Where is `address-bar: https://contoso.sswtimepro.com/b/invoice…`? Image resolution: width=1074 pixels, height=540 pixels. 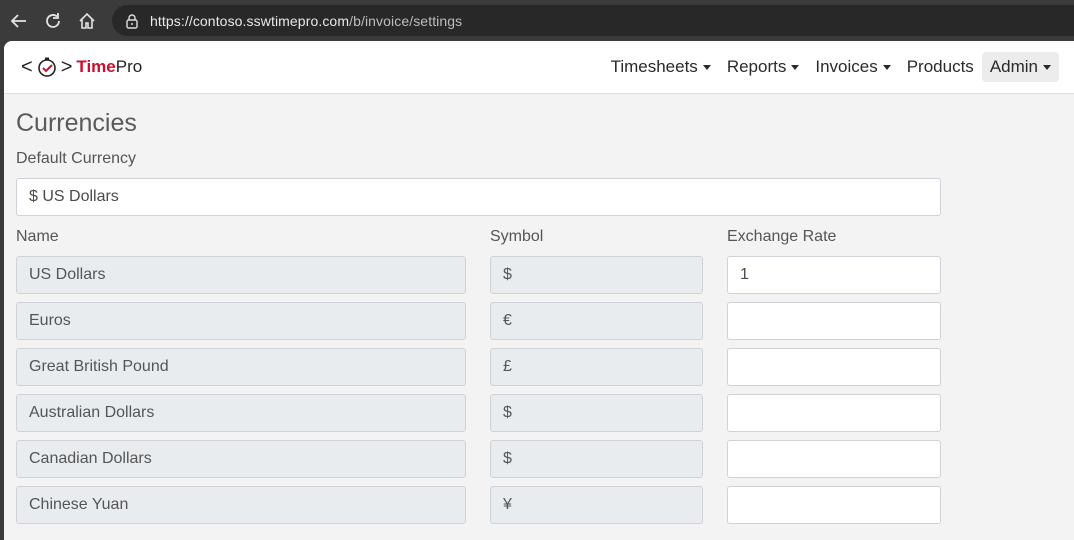
address-bar: https://contoso.sswtimepro.com/b/invoice… is located at coordinates (593, 20).